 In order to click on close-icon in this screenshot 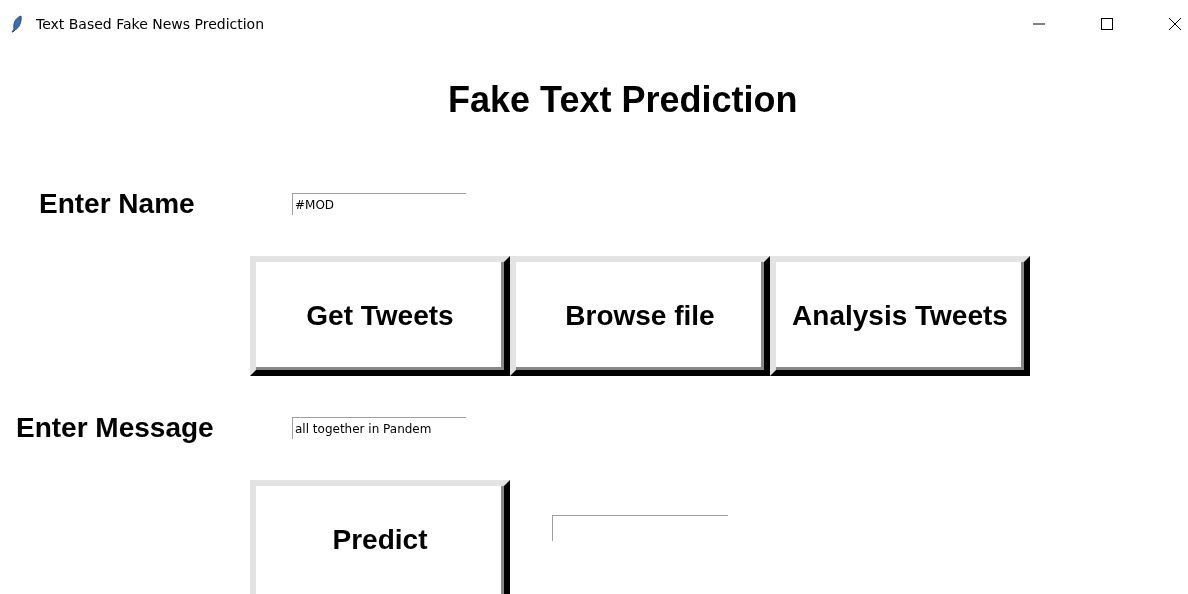, I will do `click(1175, 24)`.